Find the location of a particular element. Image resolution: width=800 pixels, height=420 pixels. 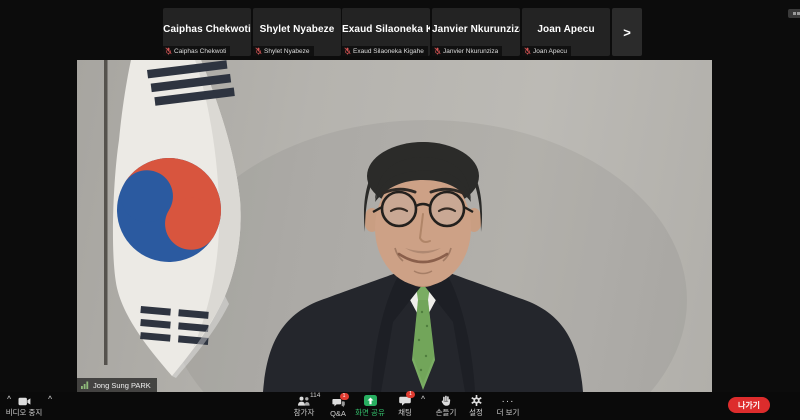

participant-nametag-label: Exaud Silaoneka Kigahe is located at coordinates (388, 51).